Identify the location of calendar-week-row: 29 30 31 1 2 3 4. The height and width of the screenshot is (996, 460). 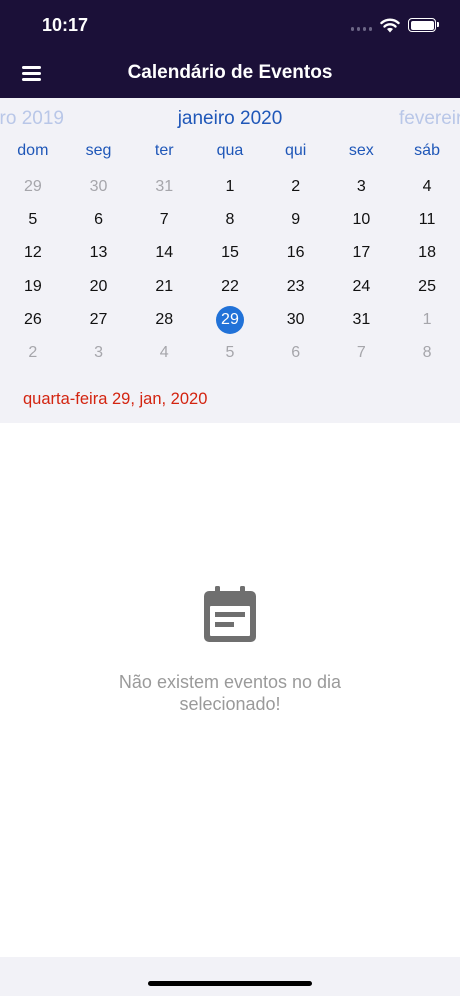
(230, 186).